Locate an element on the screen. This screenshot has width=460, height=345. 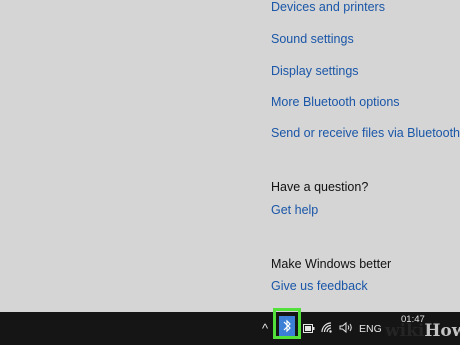
watermark-wiki: wiki is located at coordinates (405, 331).